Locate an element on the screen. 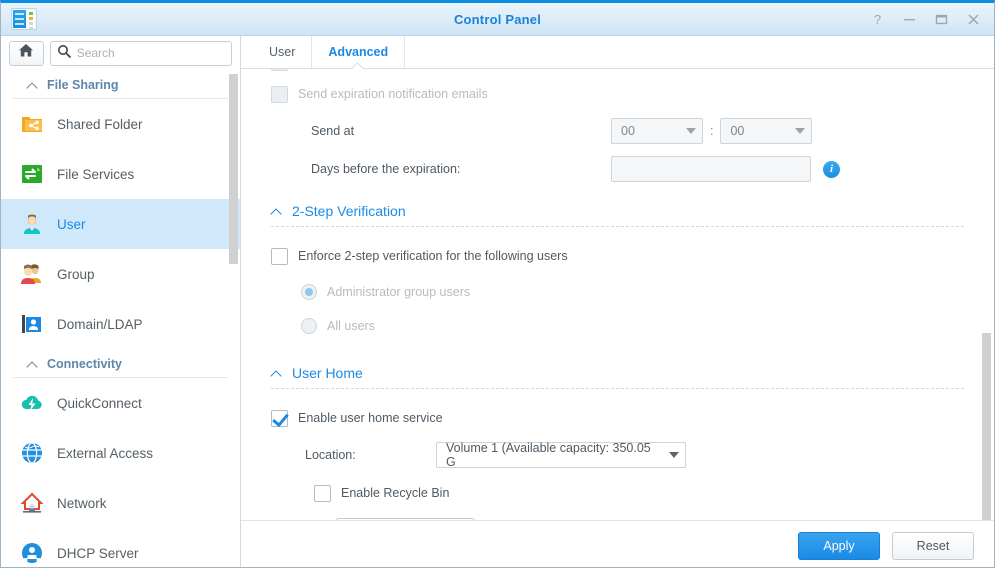 This screenshot has width=995, height=568. control-panel-icon is located at coordinates (24, 19).